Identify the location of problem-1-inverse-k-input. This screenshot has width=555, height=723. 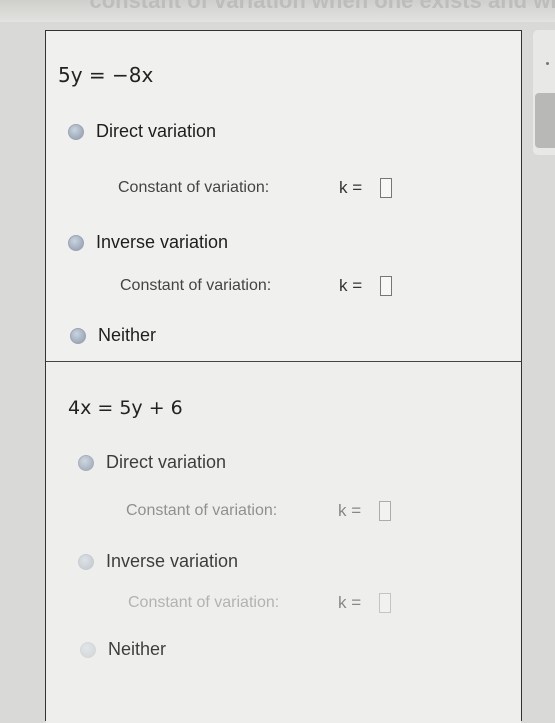
(386, 286).